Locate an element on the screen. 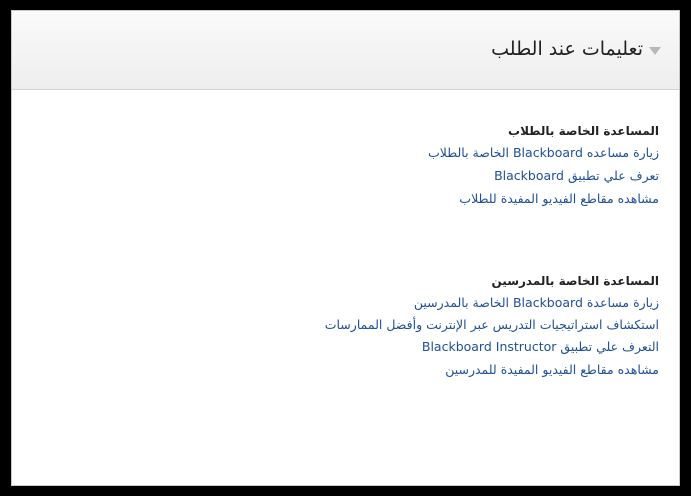 The width and height of the screenshot is (691, 496). visit-student-help-link: زيارة مساعده Blackboard الخاصة بالطلاب is located at coordinates (543, 152).